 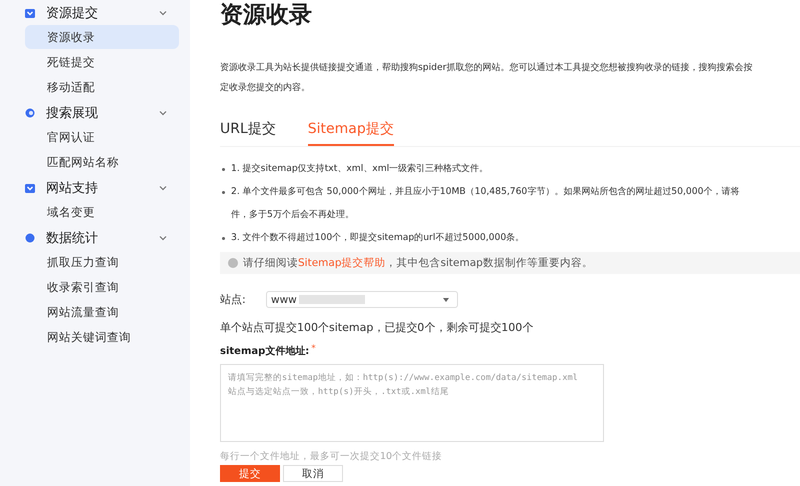 I want to click on sidebar-item: 资源收录, so click(x=102, y=37).